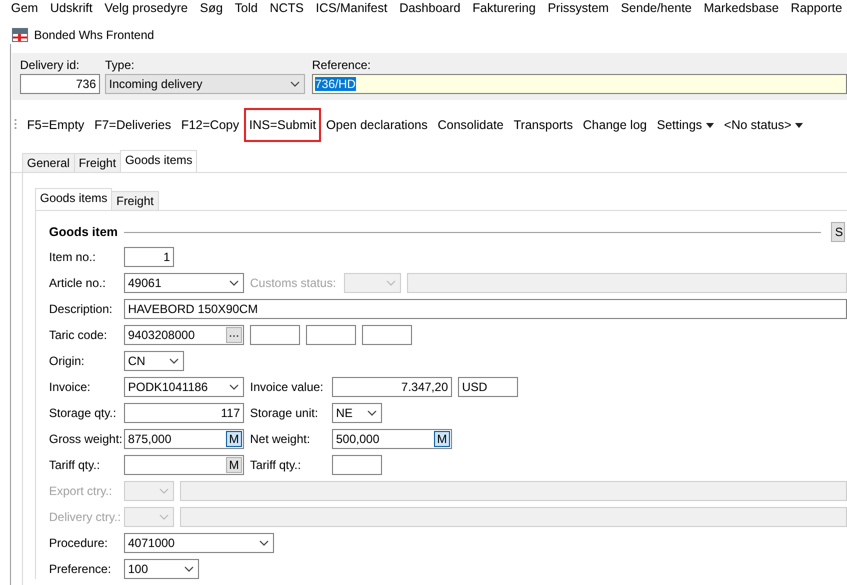 This screenshot has height=585, width=847. I want to click on menu-item: Gem, so click(24, 8).